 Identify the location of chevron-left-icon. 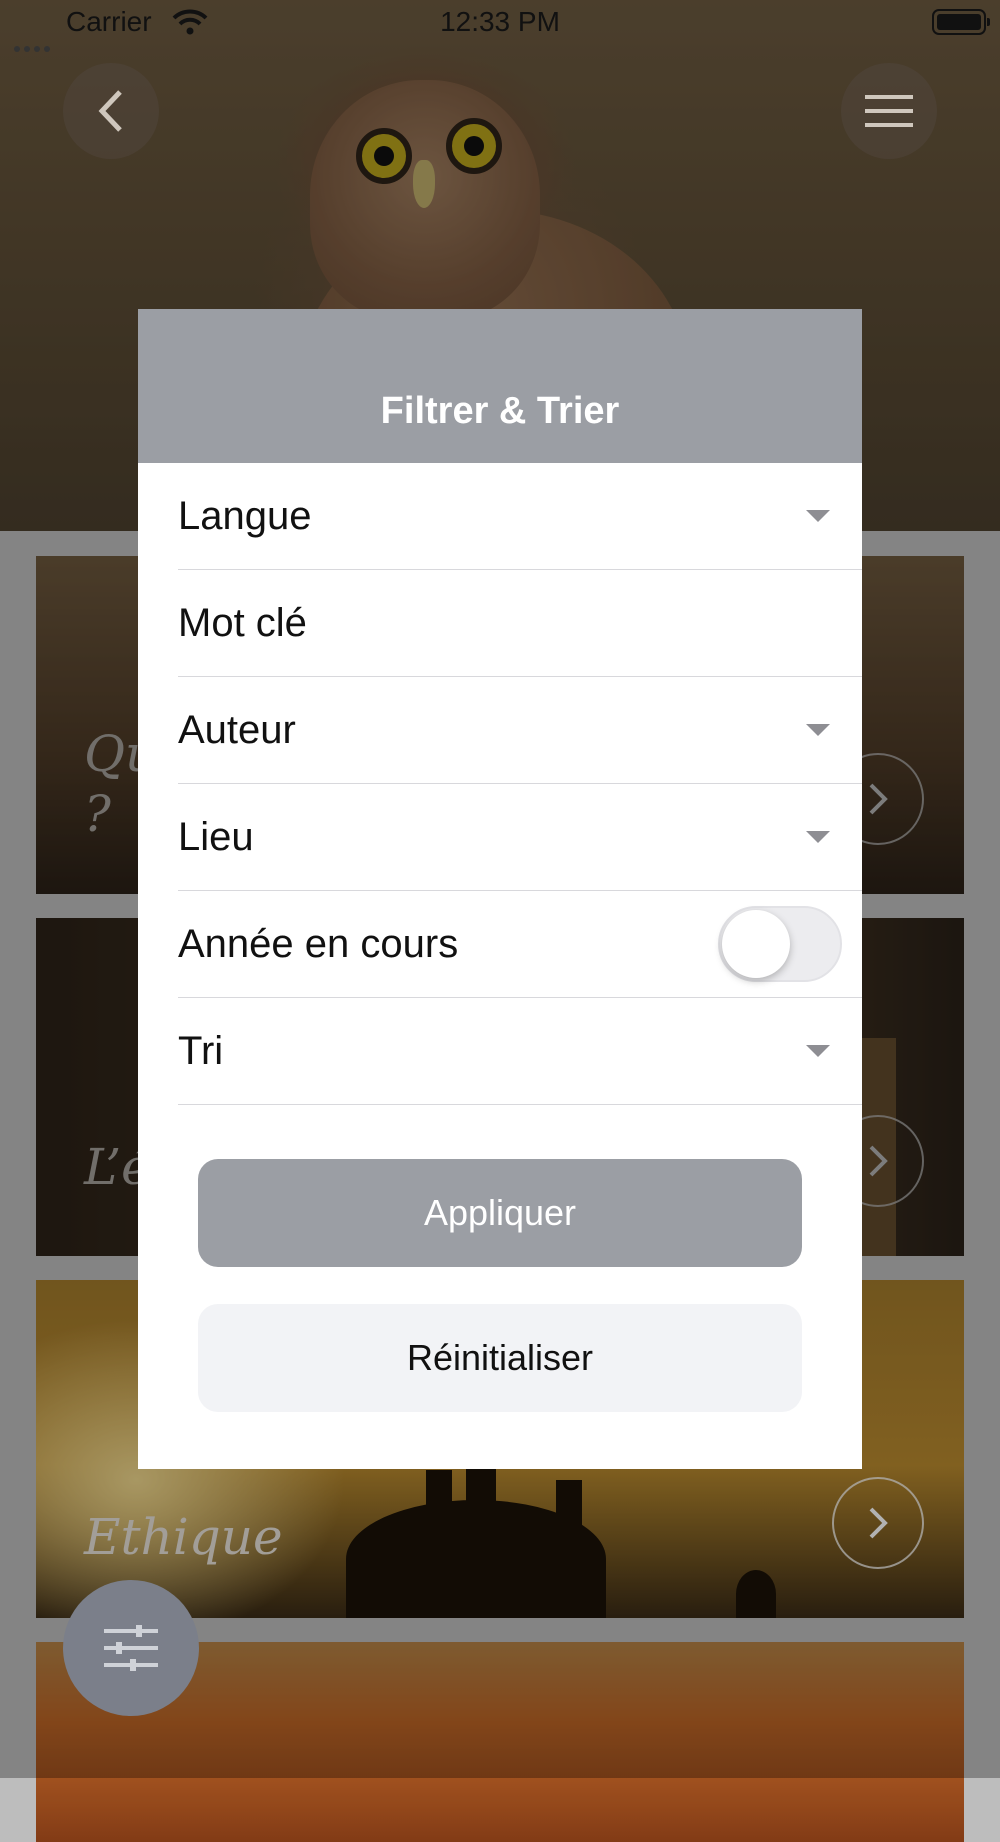
(110, 111).